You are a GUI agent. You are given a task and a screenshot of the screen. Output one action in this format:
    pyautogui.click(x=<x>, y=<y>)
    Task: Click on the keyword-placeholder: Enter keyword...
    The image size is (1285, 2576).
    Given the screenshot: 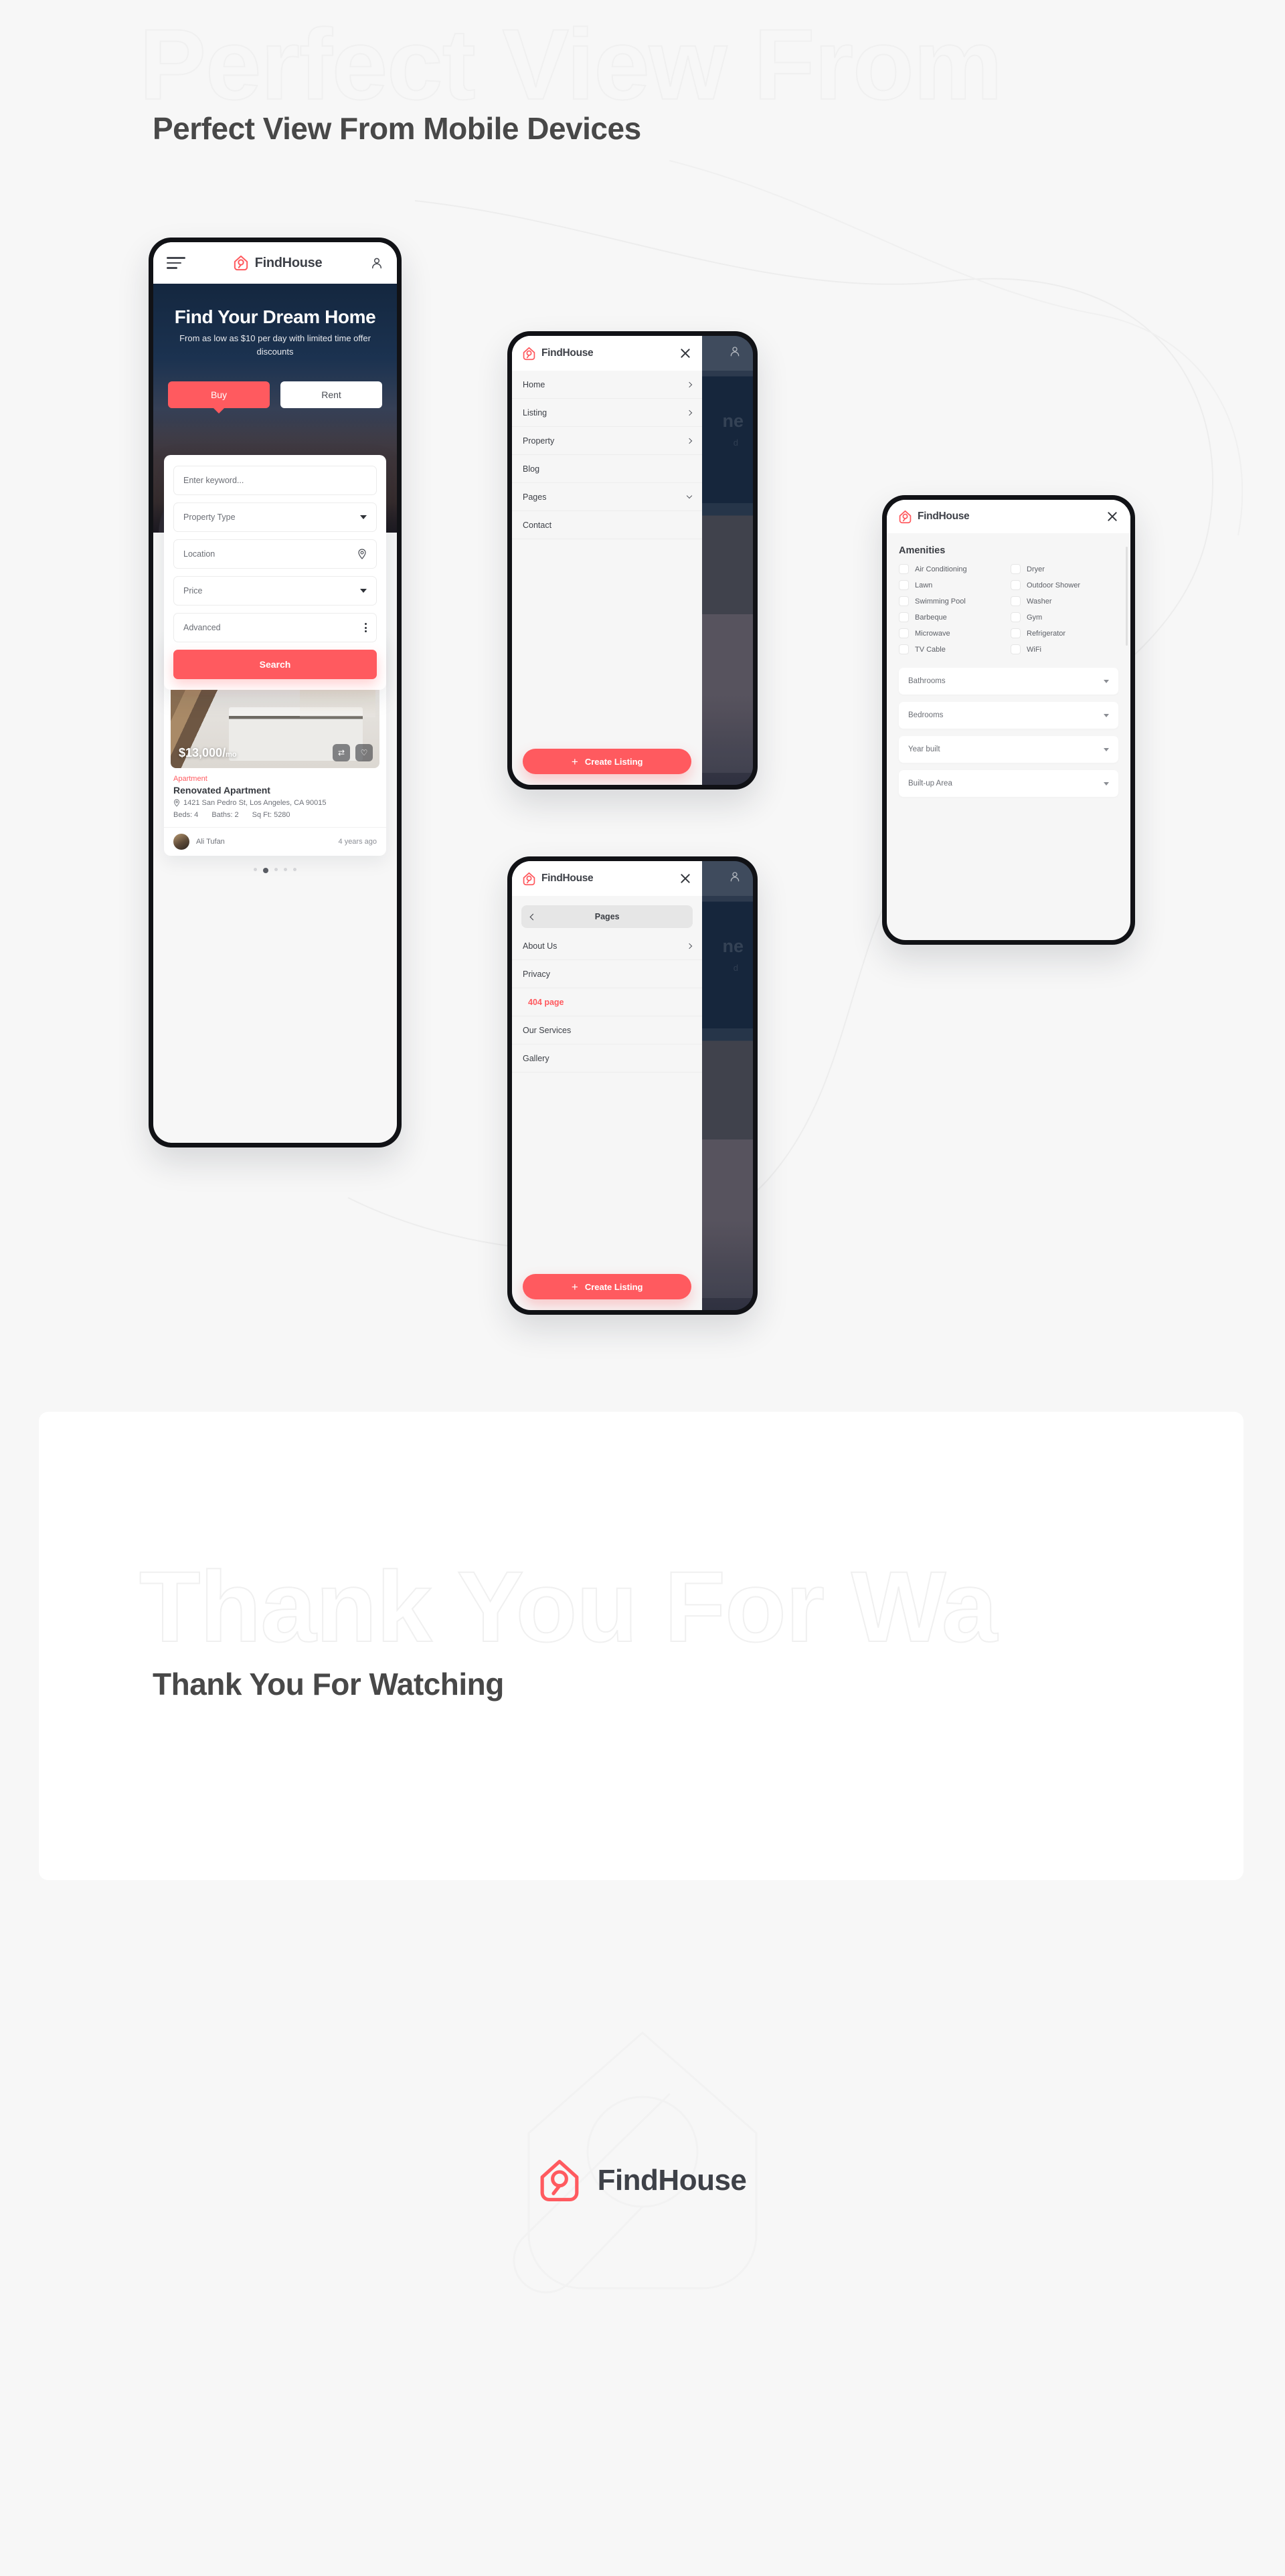 What is the action you would take?
    pyautogui.click(x=213, y=480)
    